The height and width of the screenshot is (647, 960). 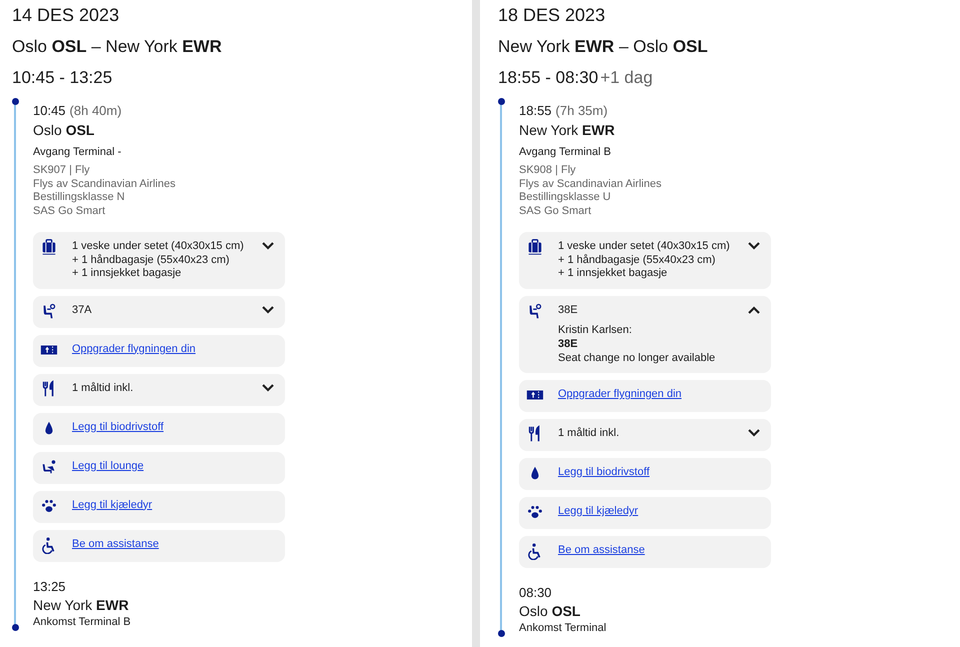 What do you see at coordinates (82, 310) in the screenshot?
I see `service-text: 37A` at bounding box center [82, 310].